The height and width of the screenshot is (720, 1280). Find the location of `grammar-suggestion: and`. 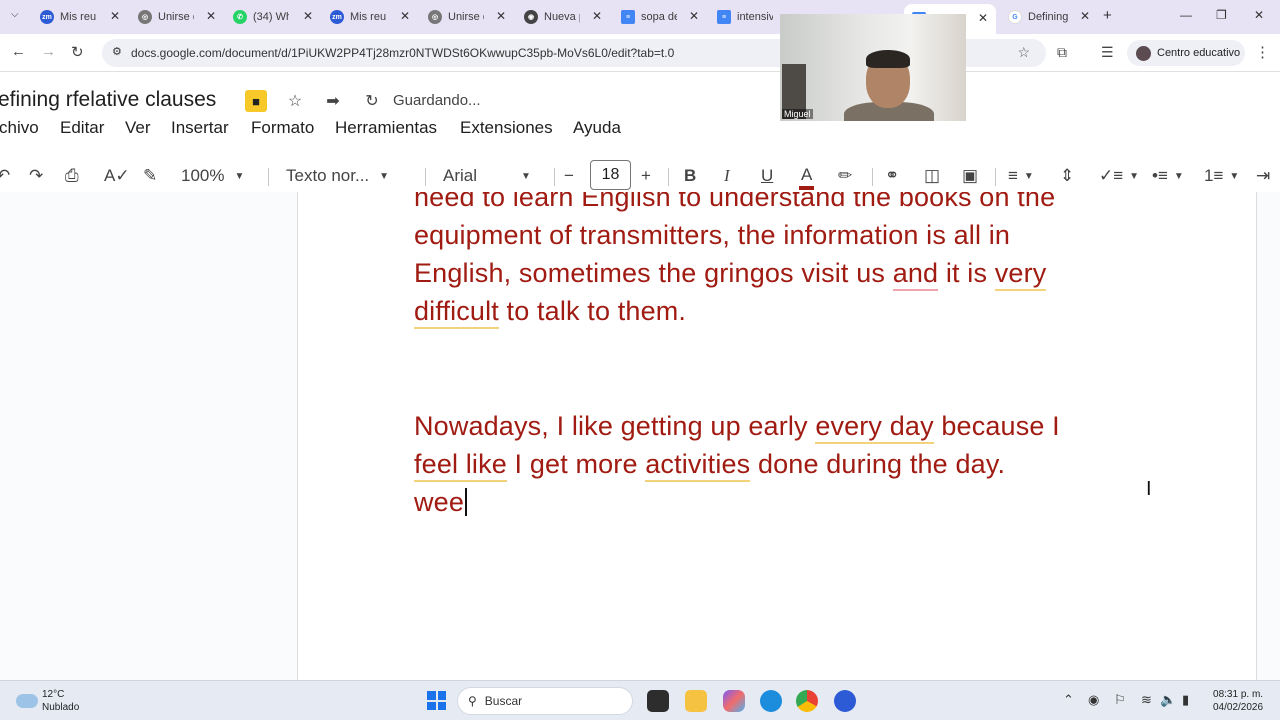

grammar-suggestion: and is located at coordinates (915, 274).